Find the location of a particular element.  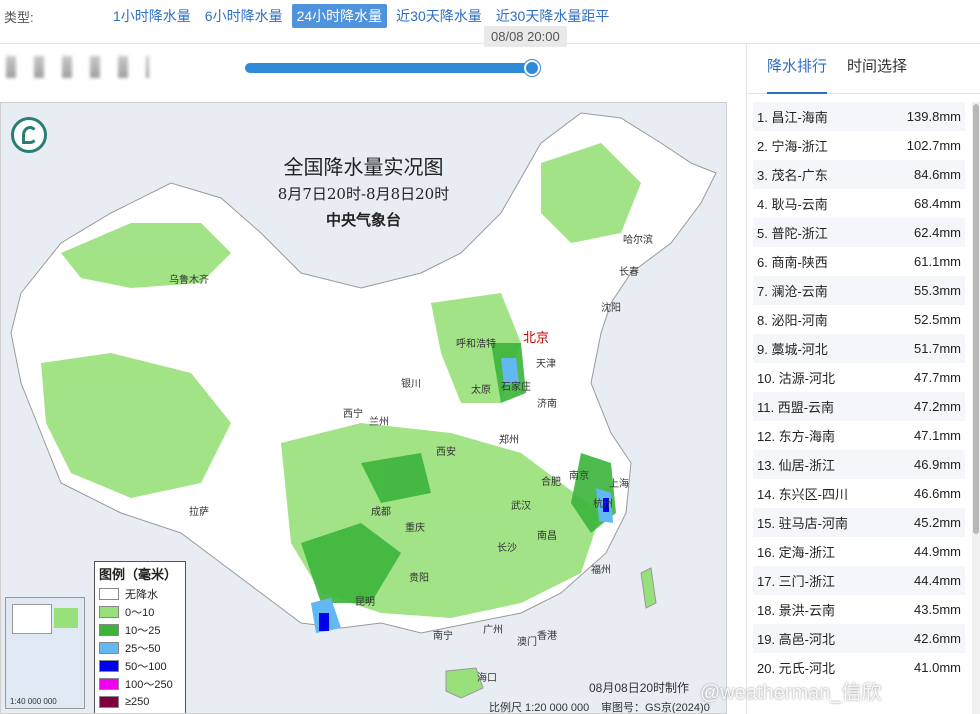

precip-value: 45.2mm is located at coordinates (937, 522).